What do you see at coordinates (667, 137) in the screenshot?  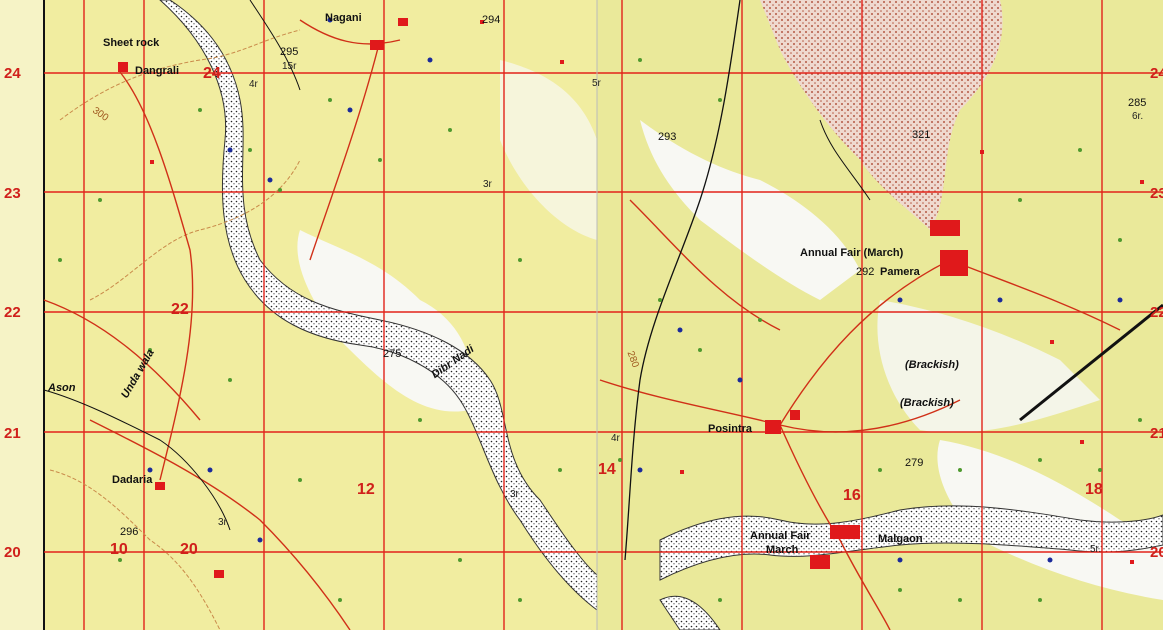 I see `spot-height: 293` at bounding box center [667, 137].